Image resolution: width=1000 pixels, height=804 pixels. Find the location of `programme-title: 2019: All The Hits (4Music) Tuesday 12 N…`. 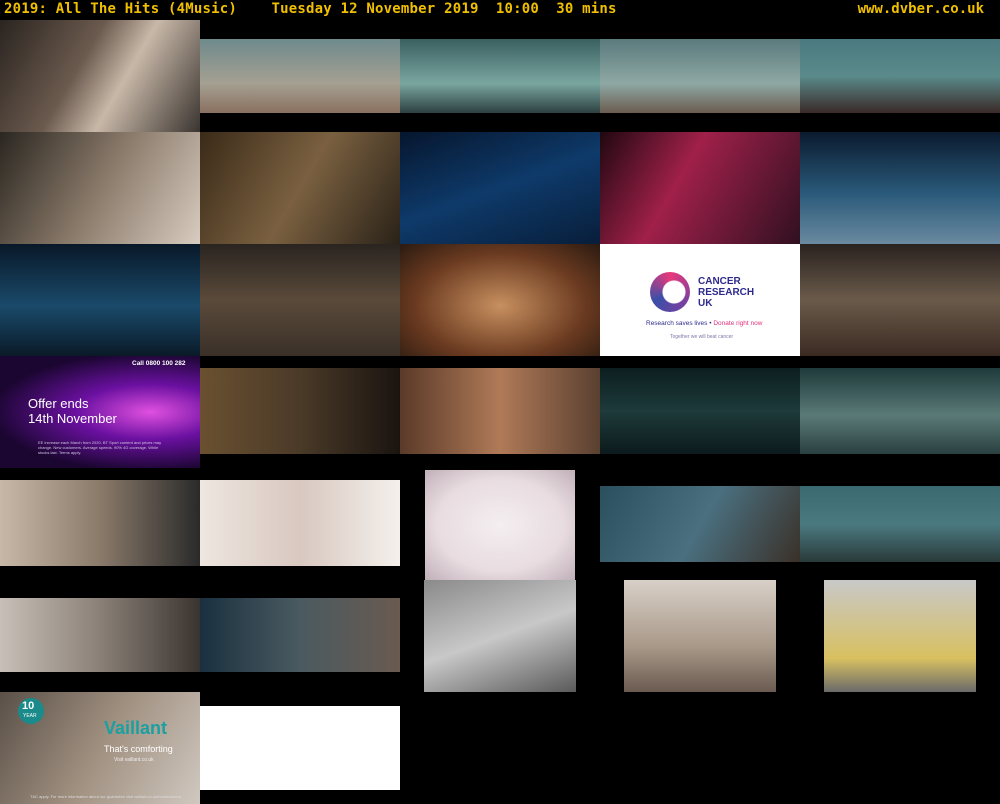

programme-title: 2019: All The Hits (4Music) Tuesday 12 N… is located at coordinates (310, 9).